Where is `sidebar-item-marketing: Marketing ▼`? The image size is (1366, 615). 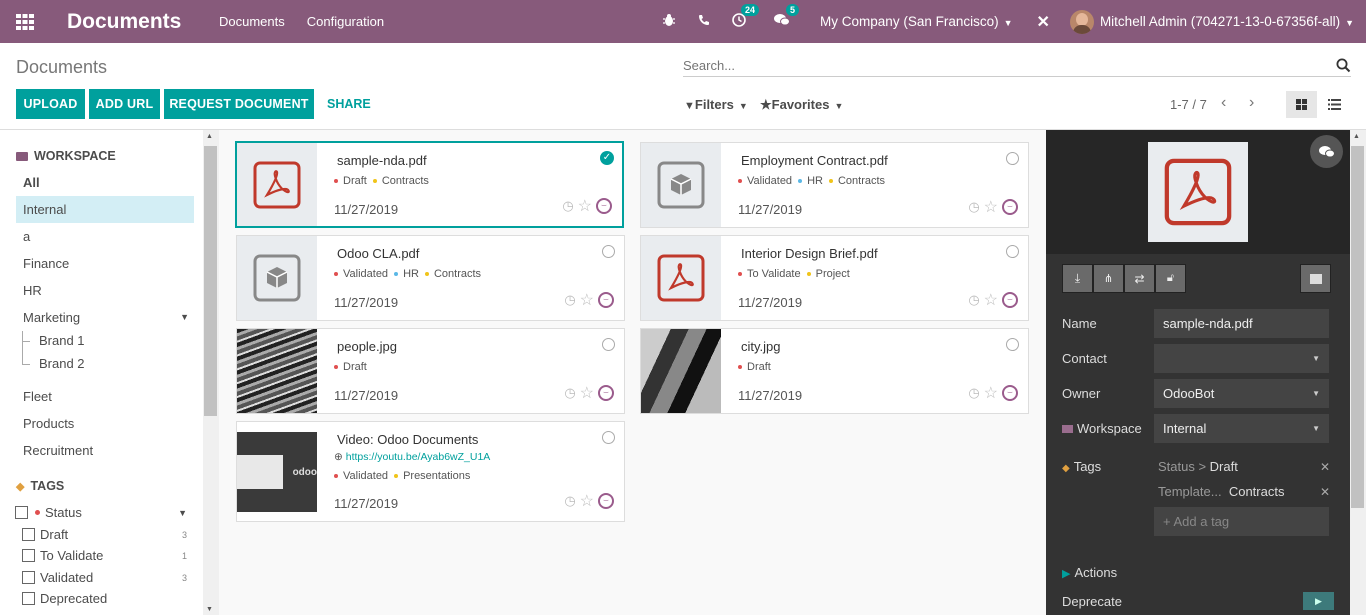
sidebar-item-marketing: Marketing ▼ is located at coordinates (105, 317).